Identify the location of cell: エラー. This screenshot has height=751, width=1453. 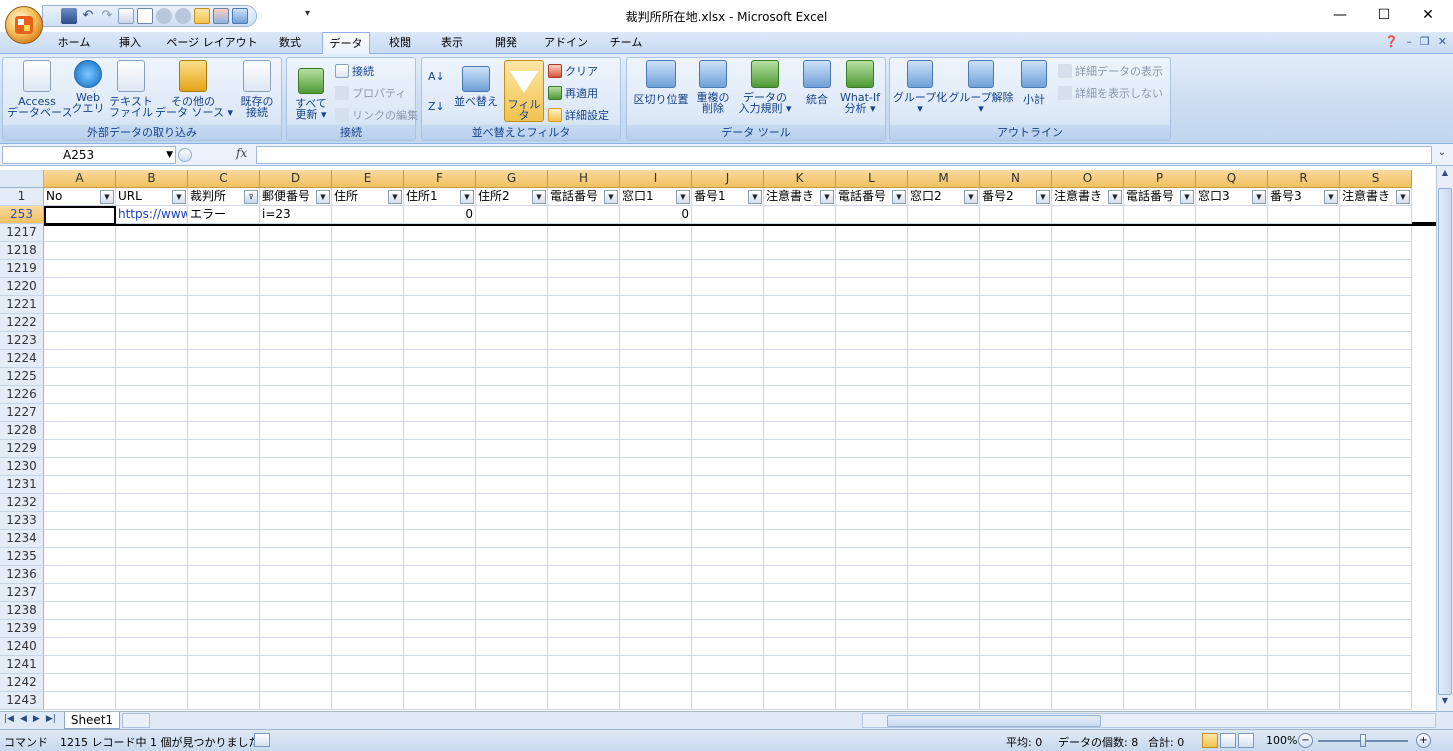
(224, 215).